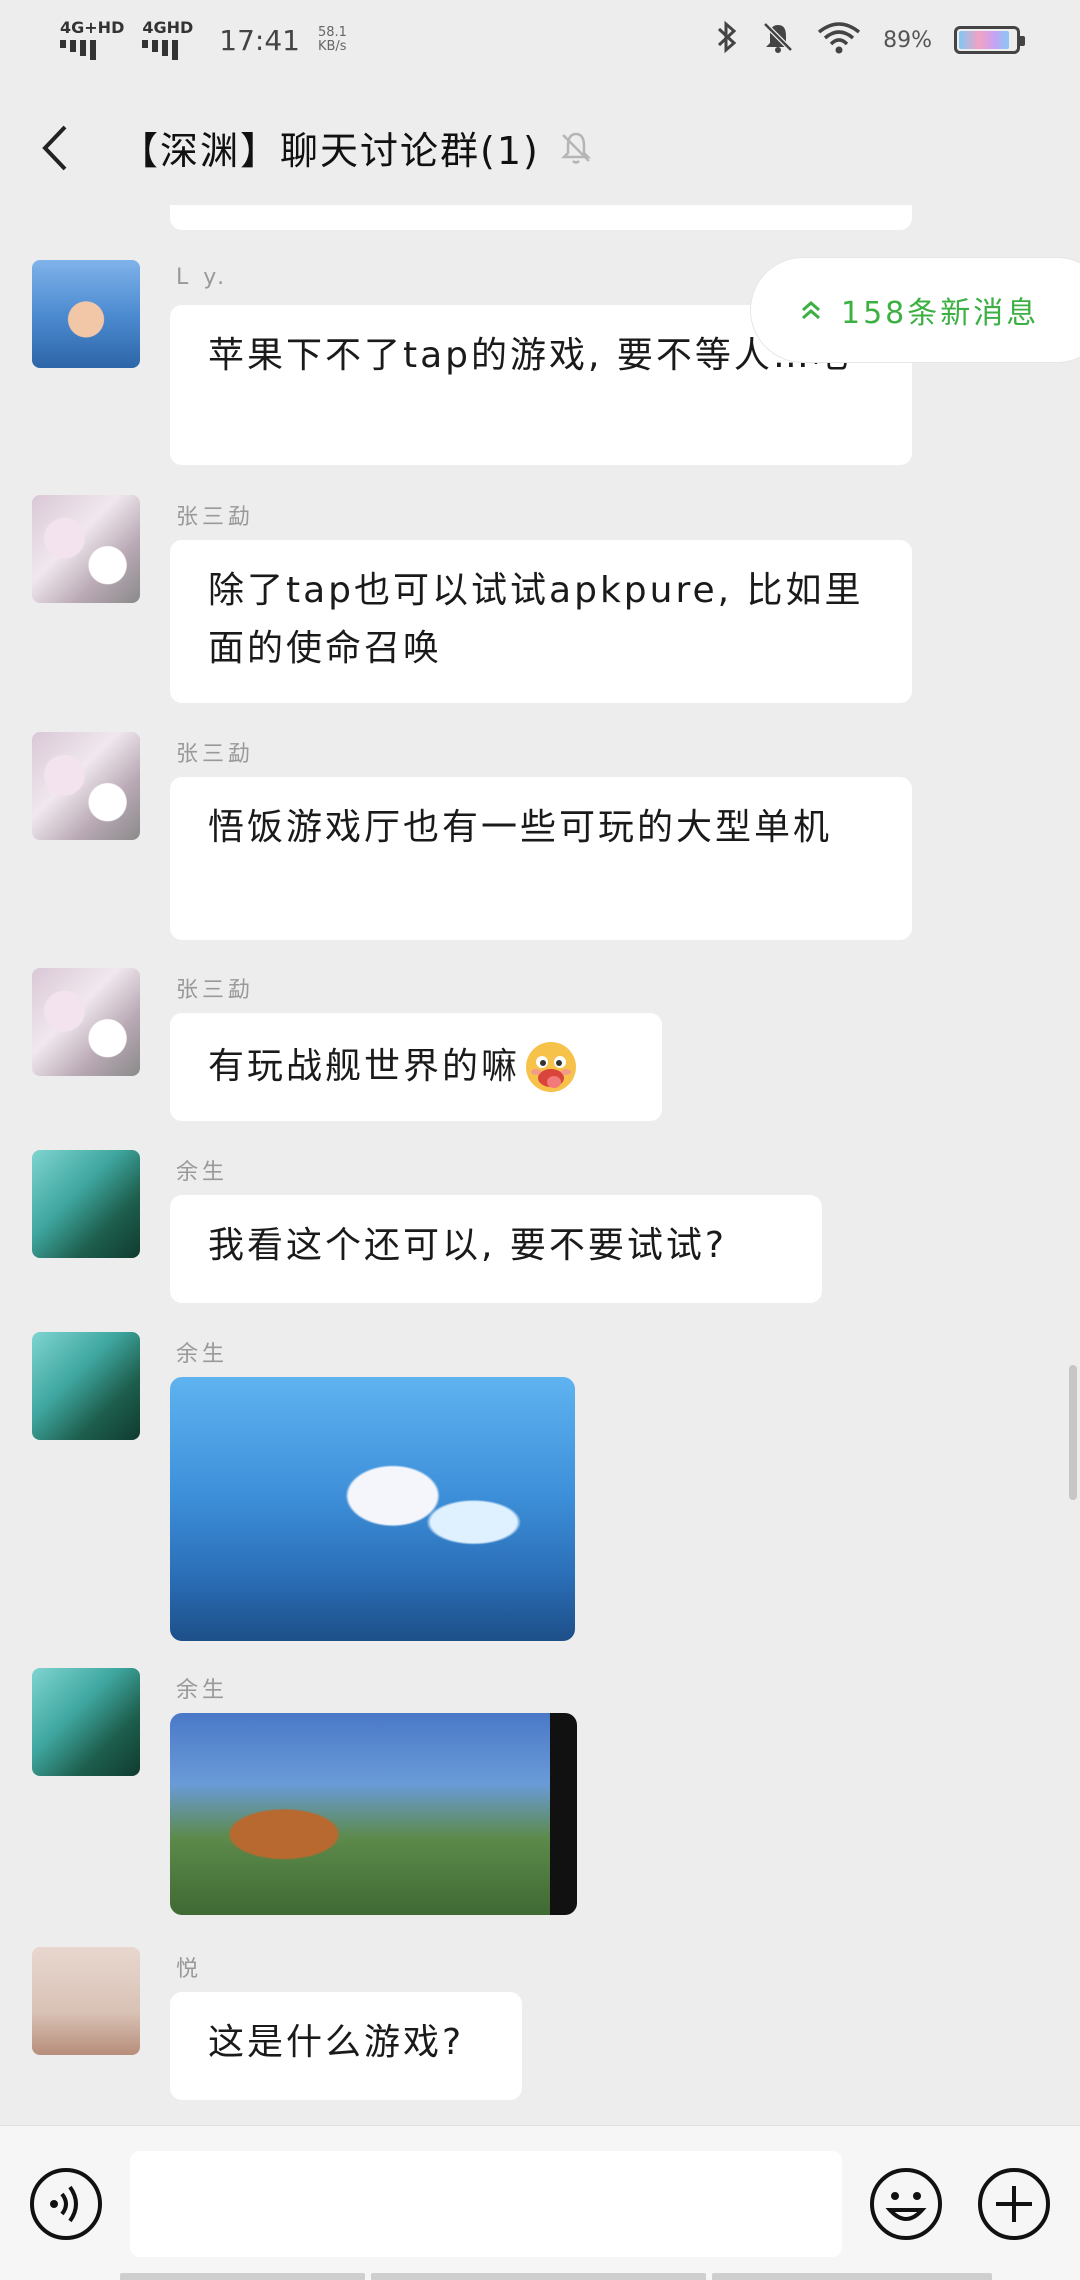 Image resolution: width=1080 pixels, height=2280 pixels. What do you see at coordinates (1073, 1432) in the screenshot?
I see `scrollbar` at bounding box center [1073, 1432].